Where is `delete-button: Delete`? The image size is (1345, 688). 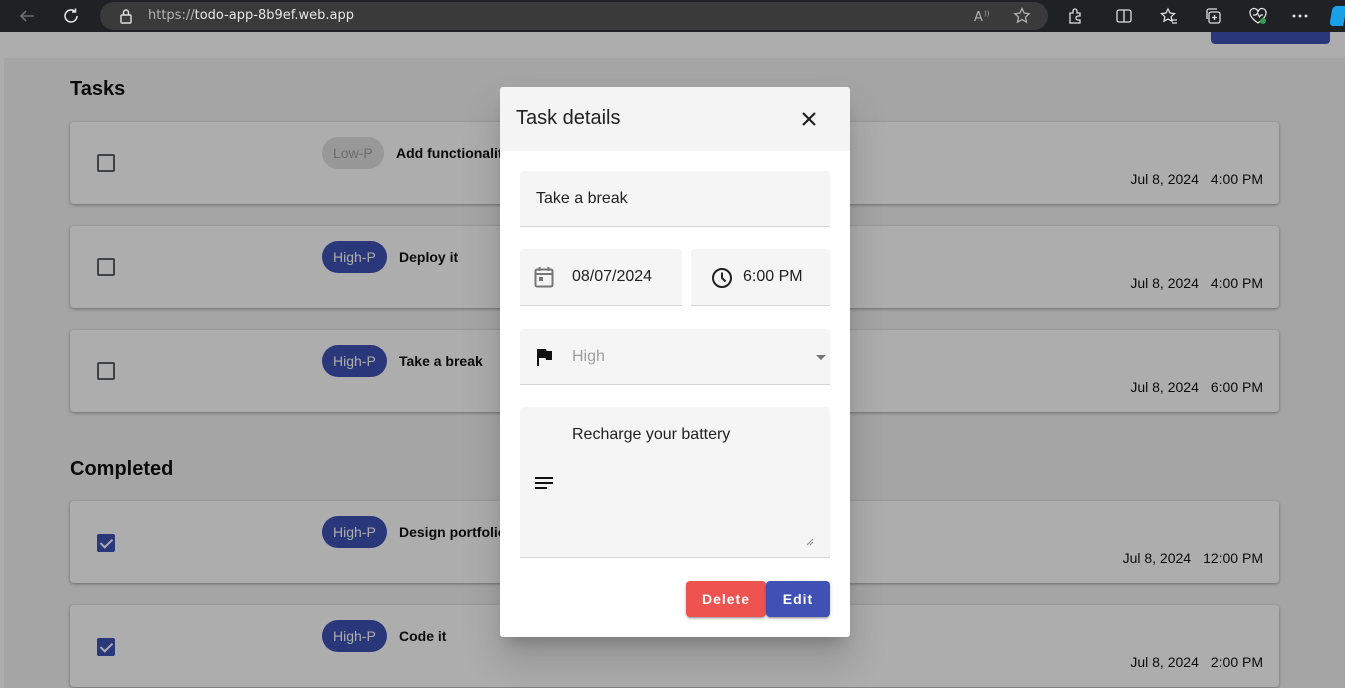 delete-button: Delete is located at coordinates (726, 599).